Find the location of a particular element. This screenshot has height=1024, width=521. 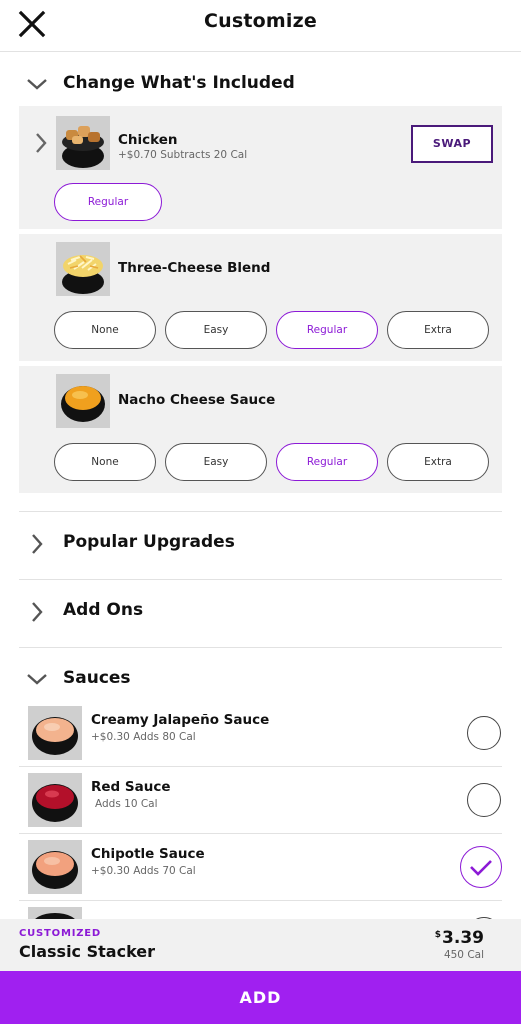

item-price-cal: +$0.70 Subtracts 20 Cal is located at coordinates (182, 155).